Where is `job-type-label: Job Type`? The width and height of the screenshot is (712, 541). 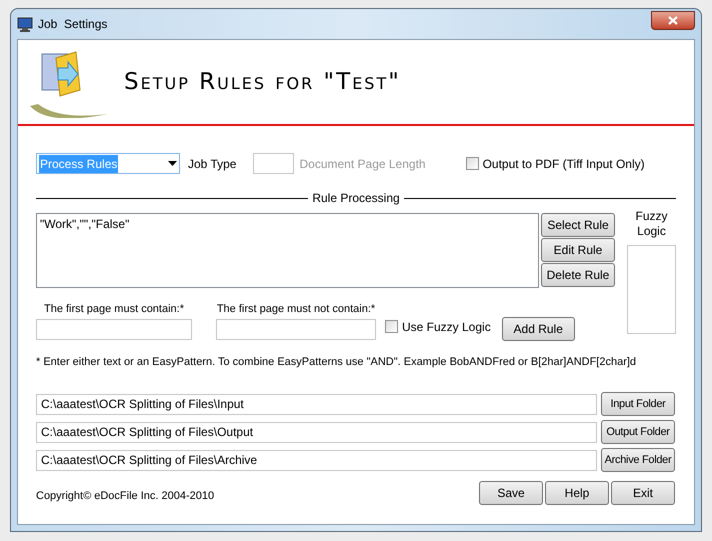 job-type-label: Job Type is located at coordinates (212, 164).